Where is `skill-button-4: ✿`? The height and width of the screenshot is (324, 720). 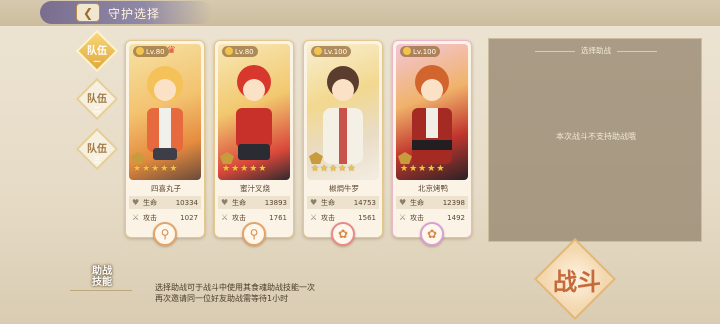 skill-button-4: ✿ is located at coordinates (432, 234).